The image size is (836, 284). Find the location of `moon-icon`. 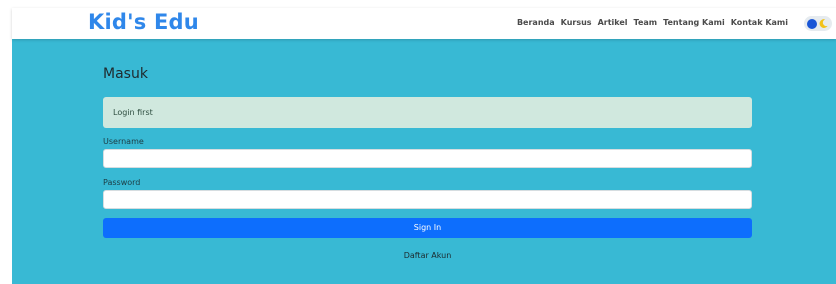

moon-icon is located at coordinates (823, 23).